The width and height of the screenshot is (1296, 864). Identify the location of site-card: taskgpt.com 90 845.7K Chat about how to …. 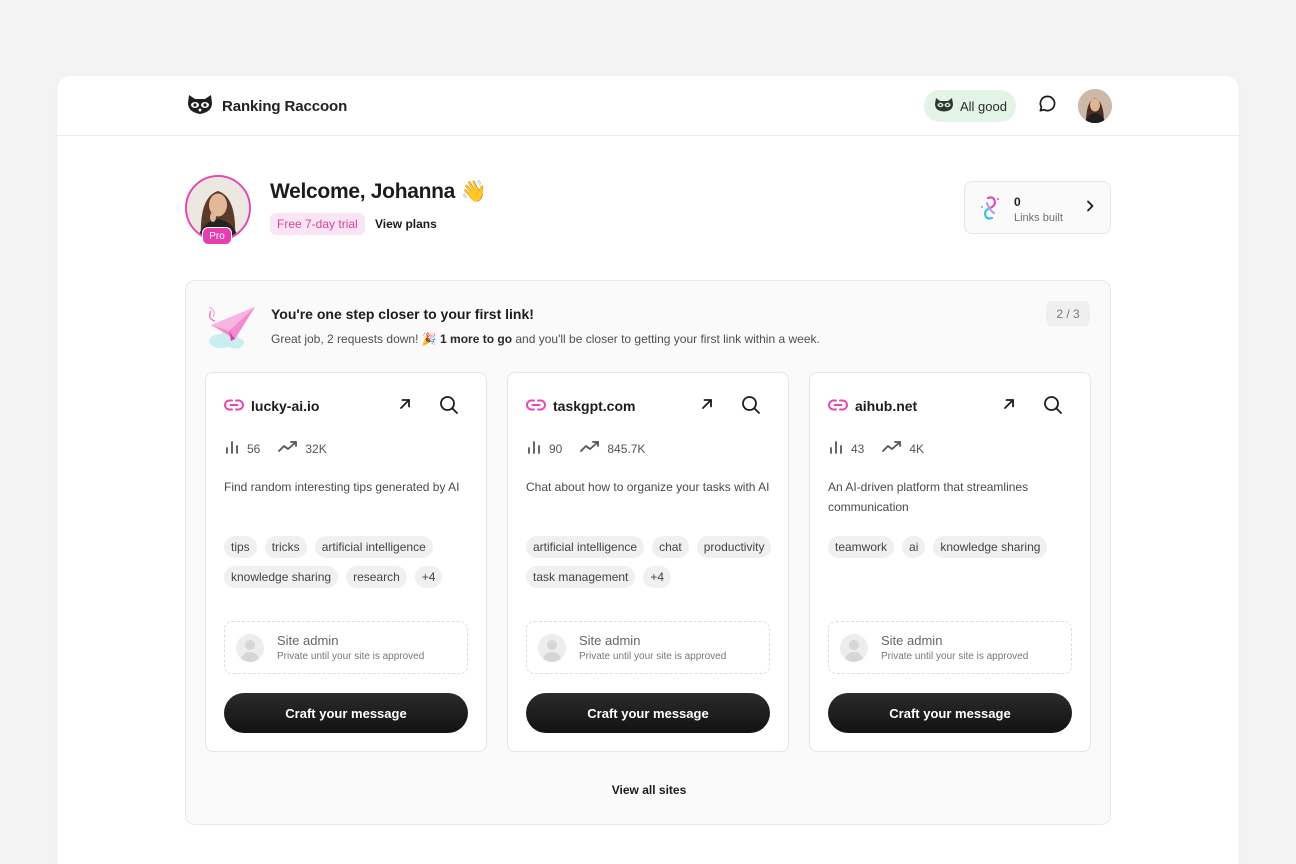
(648, 562).